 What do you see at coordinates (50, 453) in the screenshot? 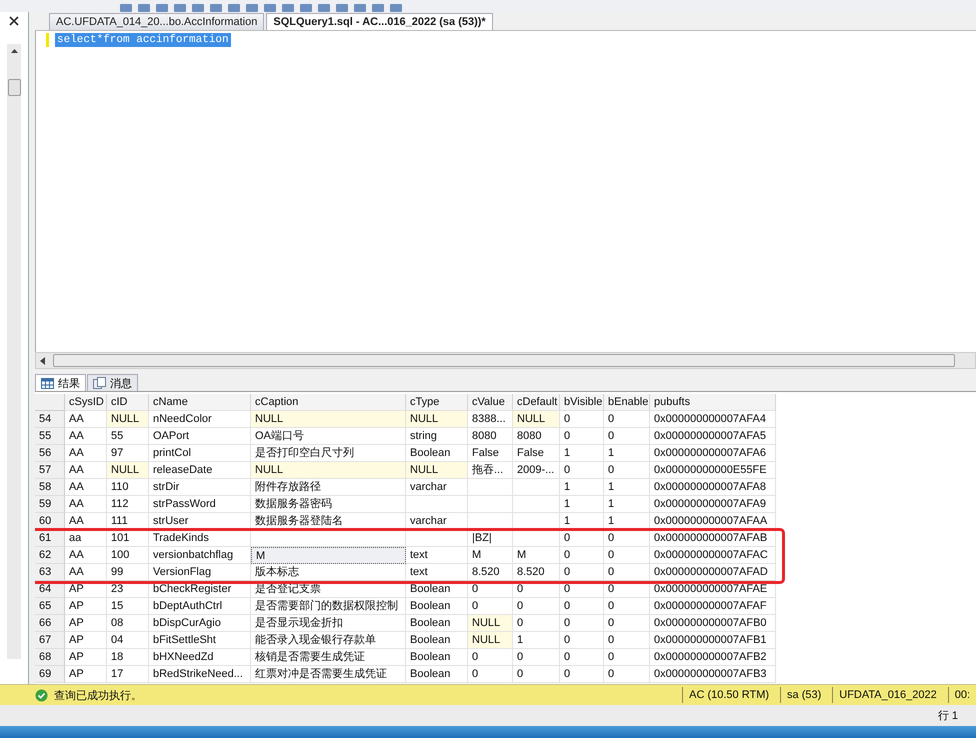
I see `row-number: 56` at bounding box center [50, 453].